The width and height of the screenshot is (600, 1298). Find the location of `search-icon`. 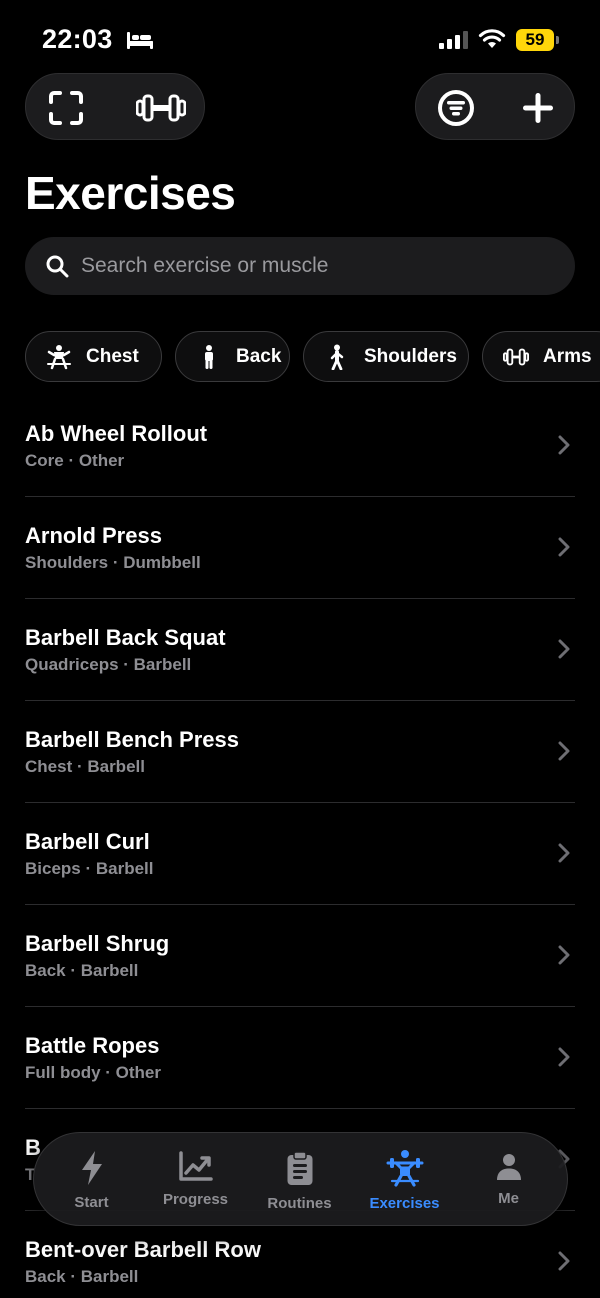

search-icon is located at coordinates (57, 266).